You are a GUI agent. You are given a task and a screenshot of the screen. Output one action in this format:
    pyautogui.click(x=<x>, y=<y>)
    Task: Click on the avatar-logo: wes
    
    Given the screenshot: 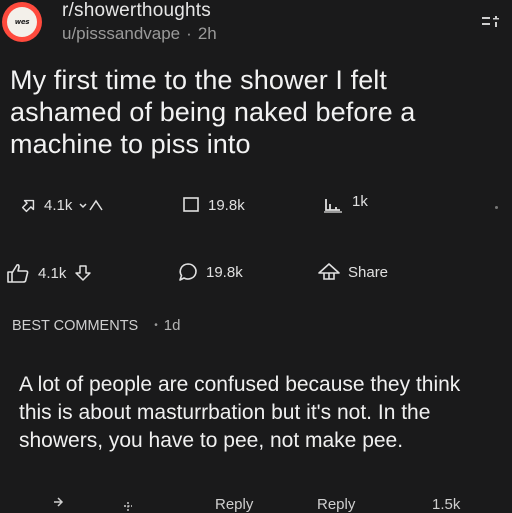 What is the action you would take?
    pyautogui.click(x=22, y=22)
    